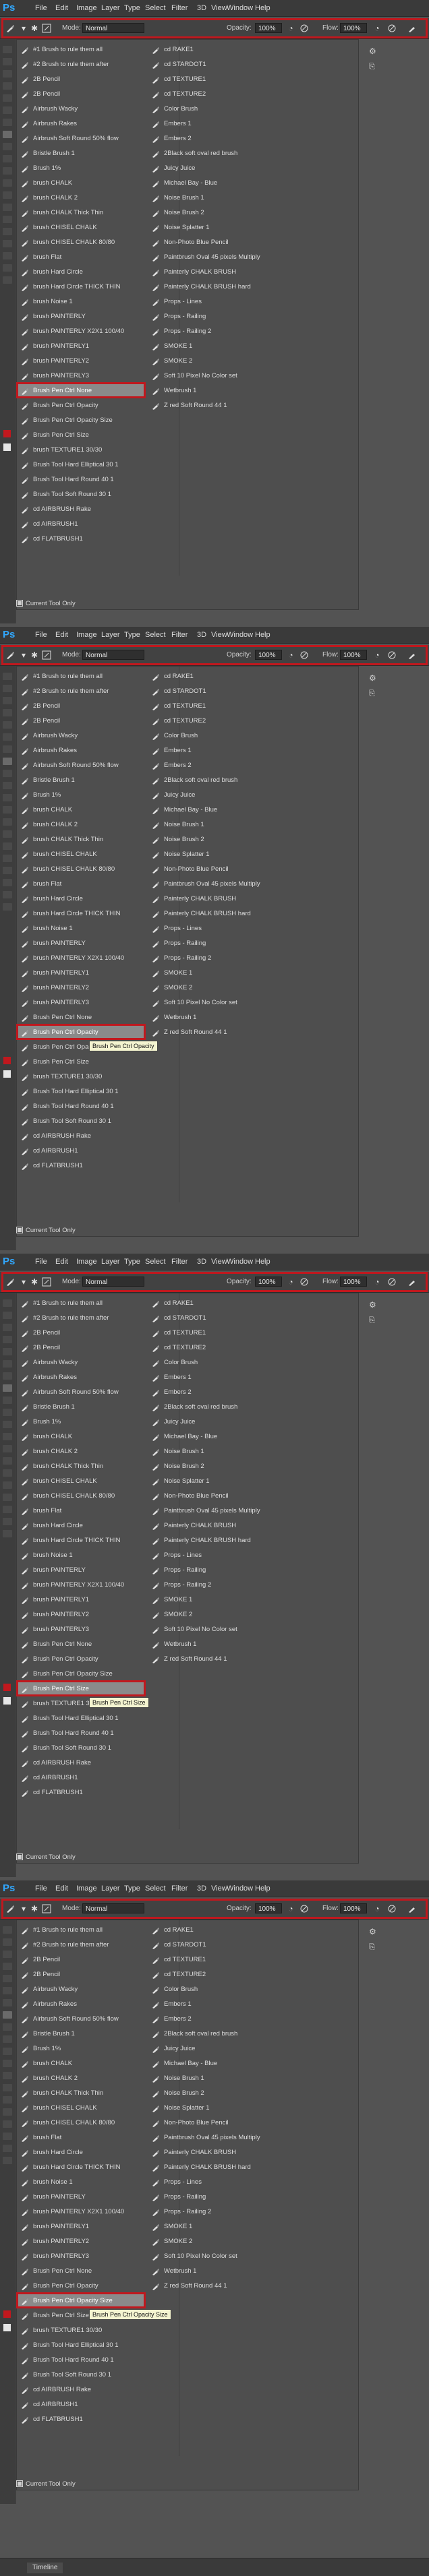  I want to click on type-tool-icon, so click(7, 232).